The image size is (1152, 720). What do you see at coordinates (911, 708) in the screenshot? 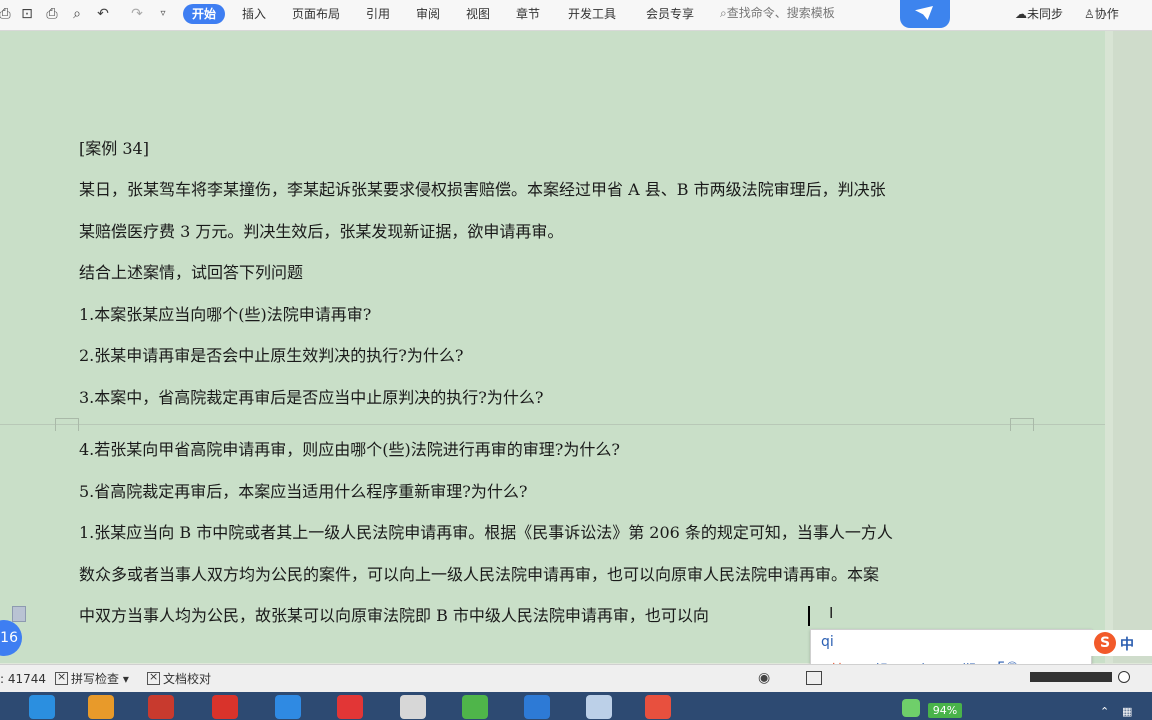
I see `charging-icon` at bounding box center [911, 708].